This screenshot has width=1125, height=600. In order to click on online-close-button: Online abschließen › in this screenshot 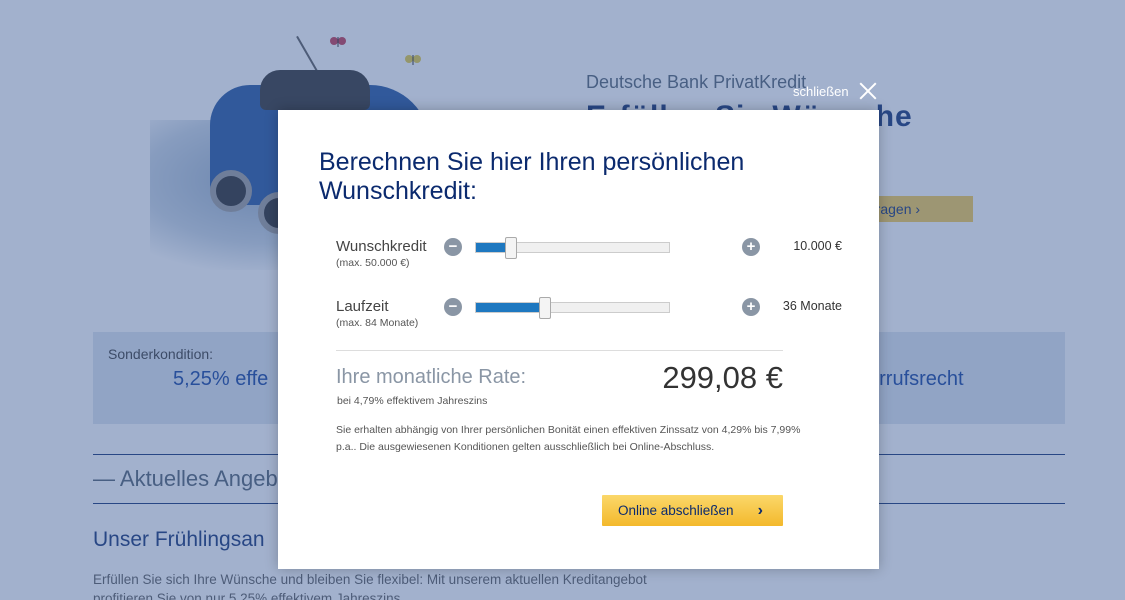, I will do `click(692, 510)`.